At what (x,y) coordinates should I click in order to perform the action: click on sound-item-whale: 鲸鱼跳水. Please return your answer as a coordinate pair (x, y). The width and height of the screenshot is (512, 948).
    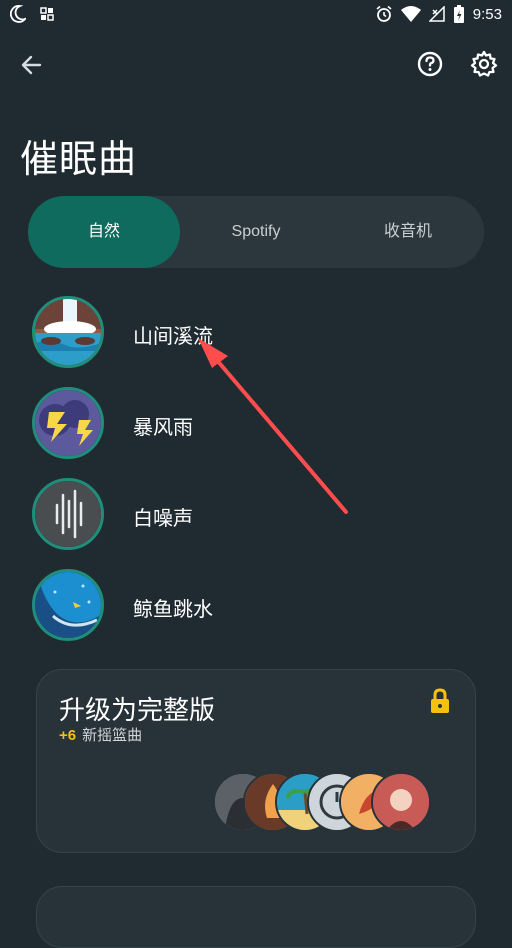
    Looking at the image, I should click on (252, 606).